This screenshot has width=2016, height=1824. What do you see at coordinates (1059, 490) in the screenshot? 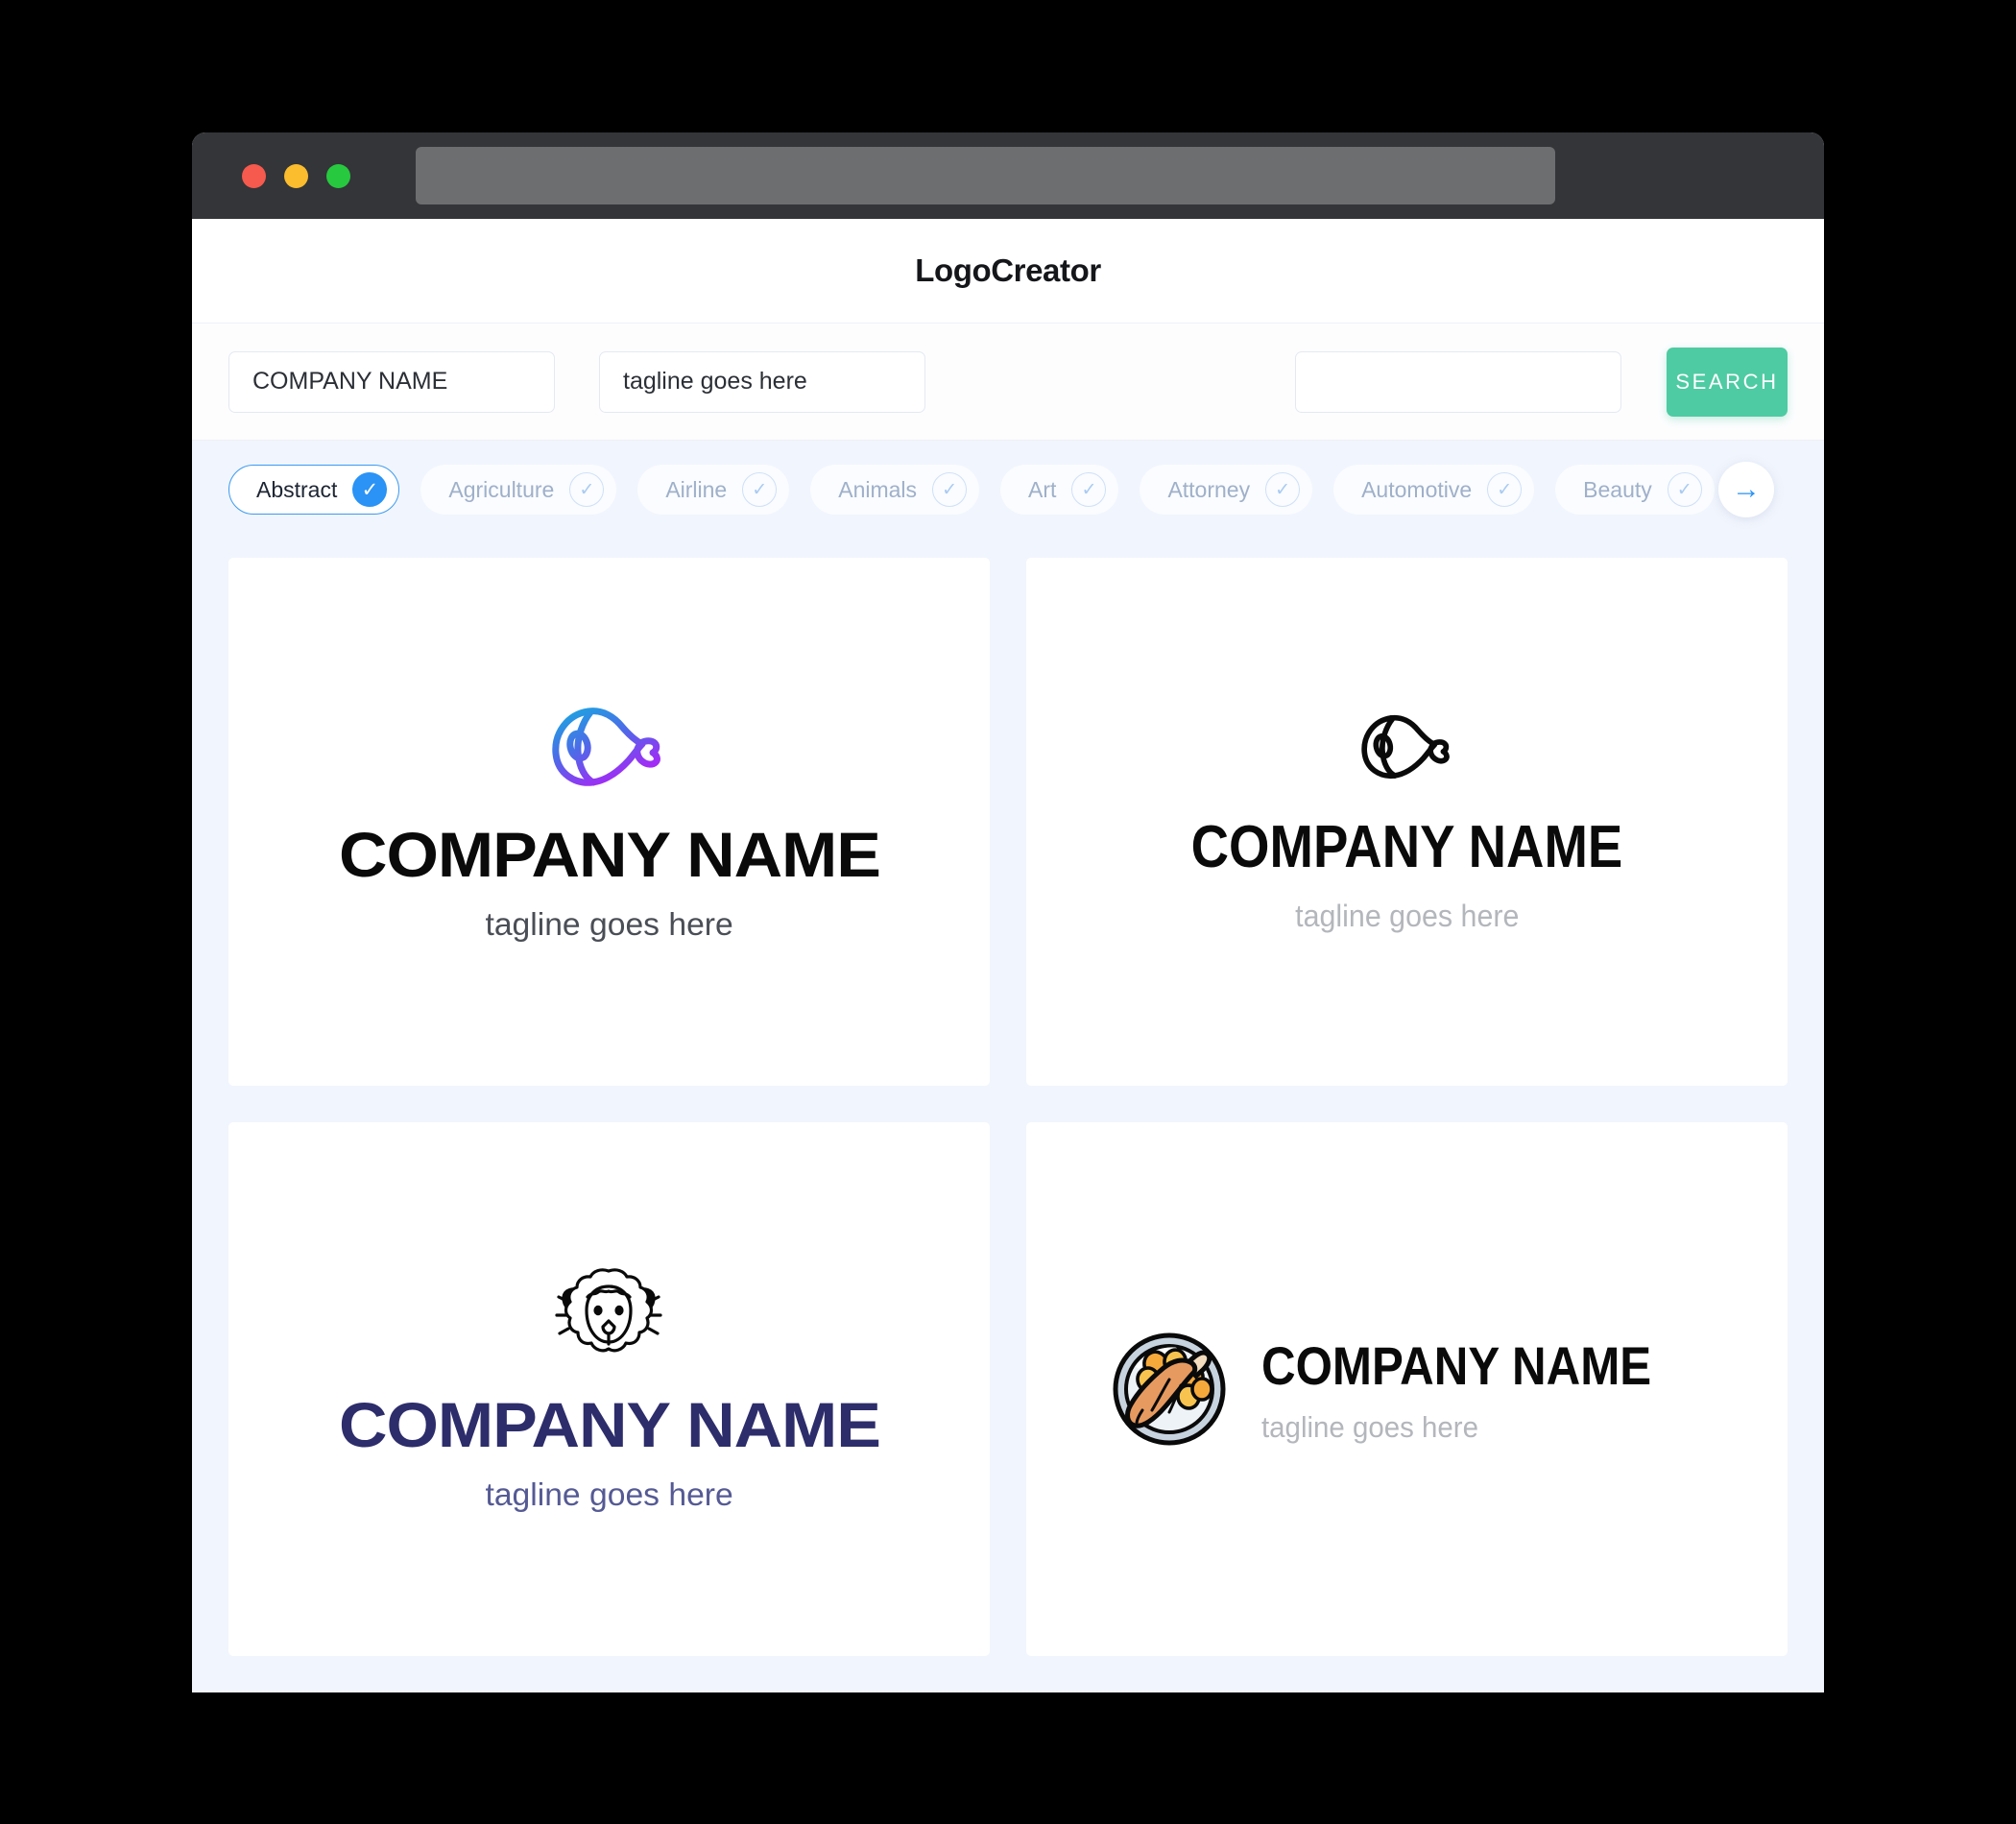
I see `category-chip-art: Art ✓` at bounding box center [1059, 490].